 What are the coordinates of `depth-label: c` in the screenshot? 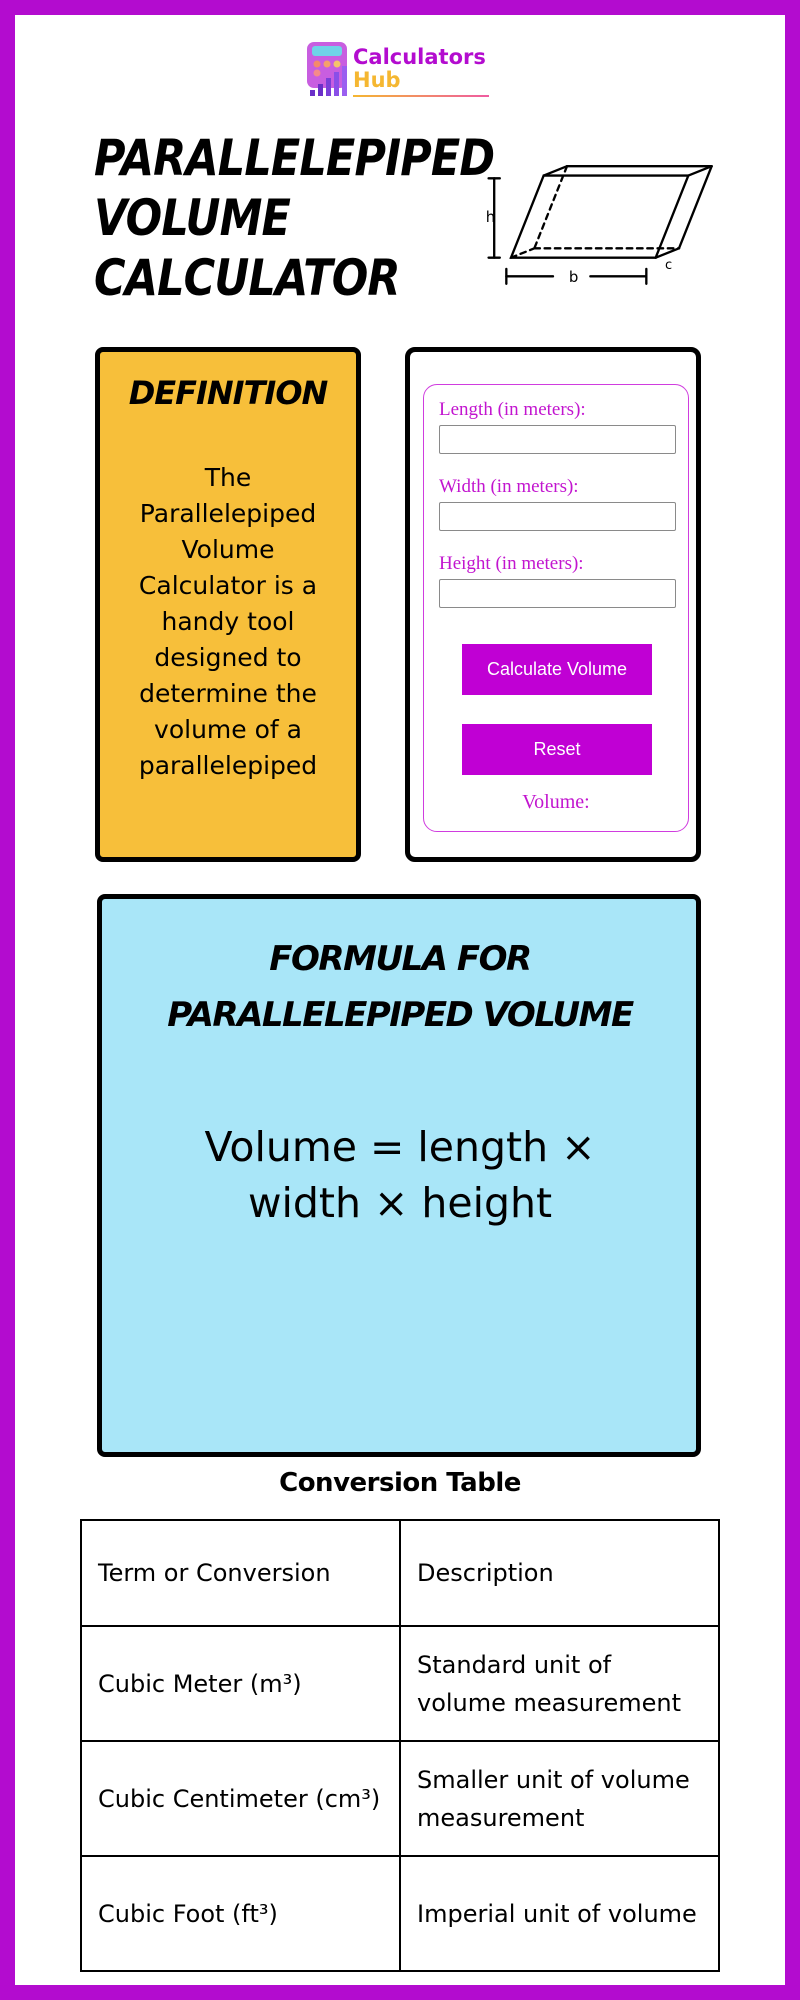 It's located at (668, 265).